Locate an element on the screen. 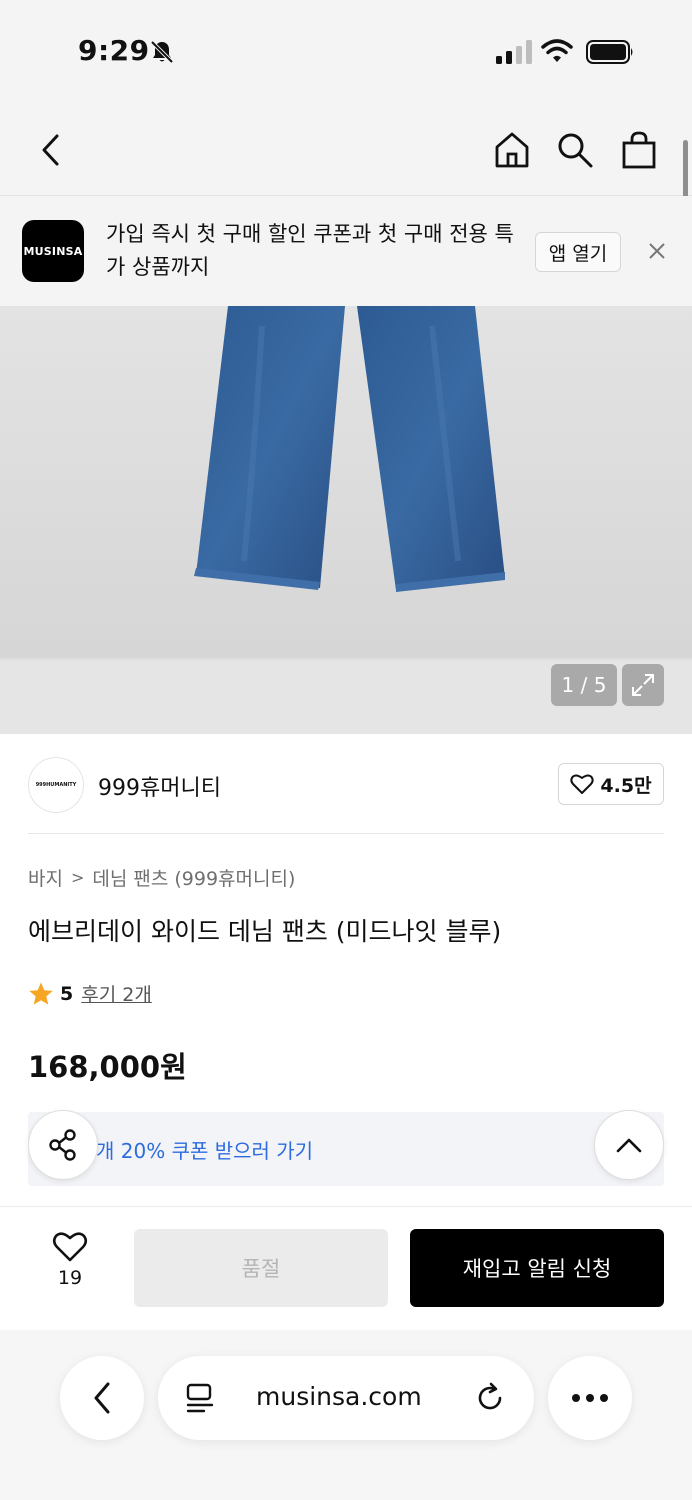  browser-more-button is located at coordinates (590, 1398).